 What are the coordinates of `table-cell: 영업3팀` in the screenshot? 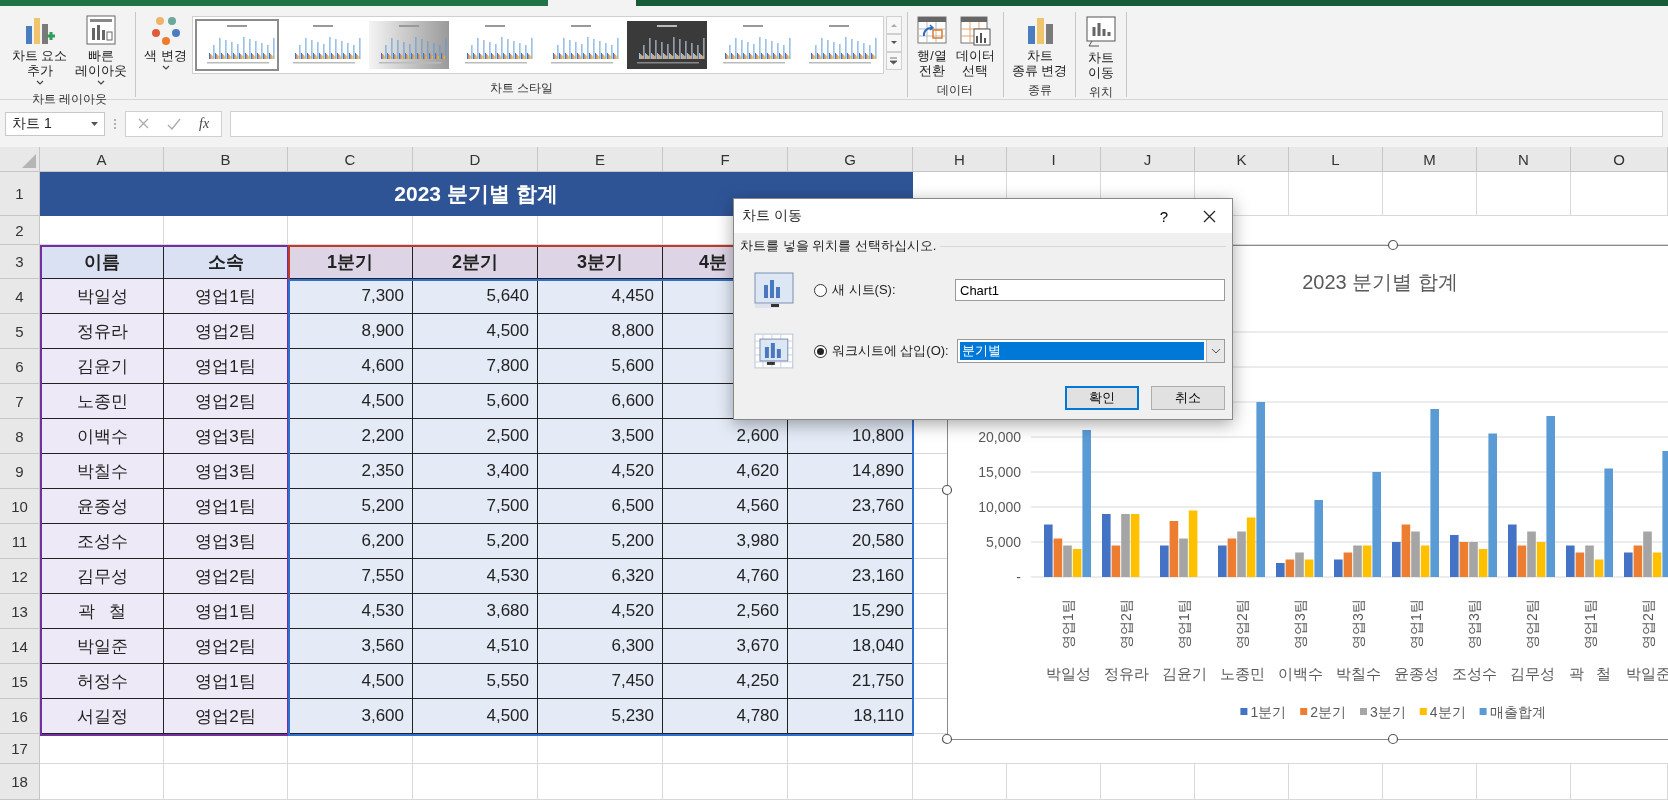 It's located at (226, 541).